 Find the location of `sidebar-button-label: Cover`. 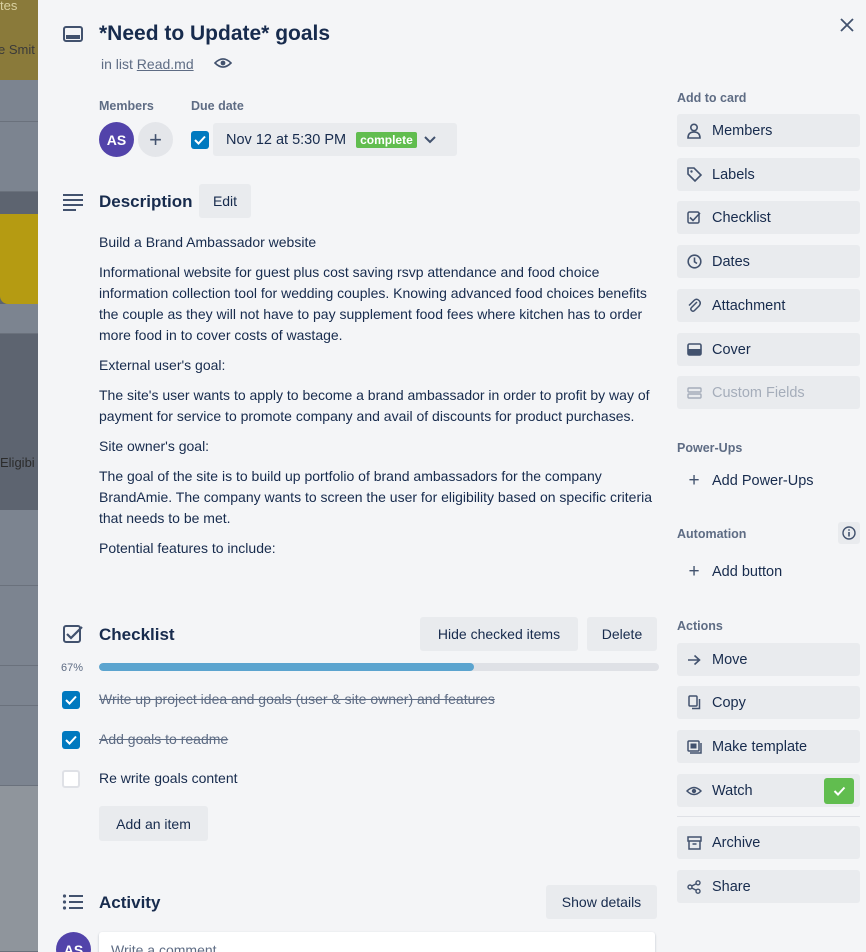

sidebar-button-label: Cover is located at coordinates (731, 349).